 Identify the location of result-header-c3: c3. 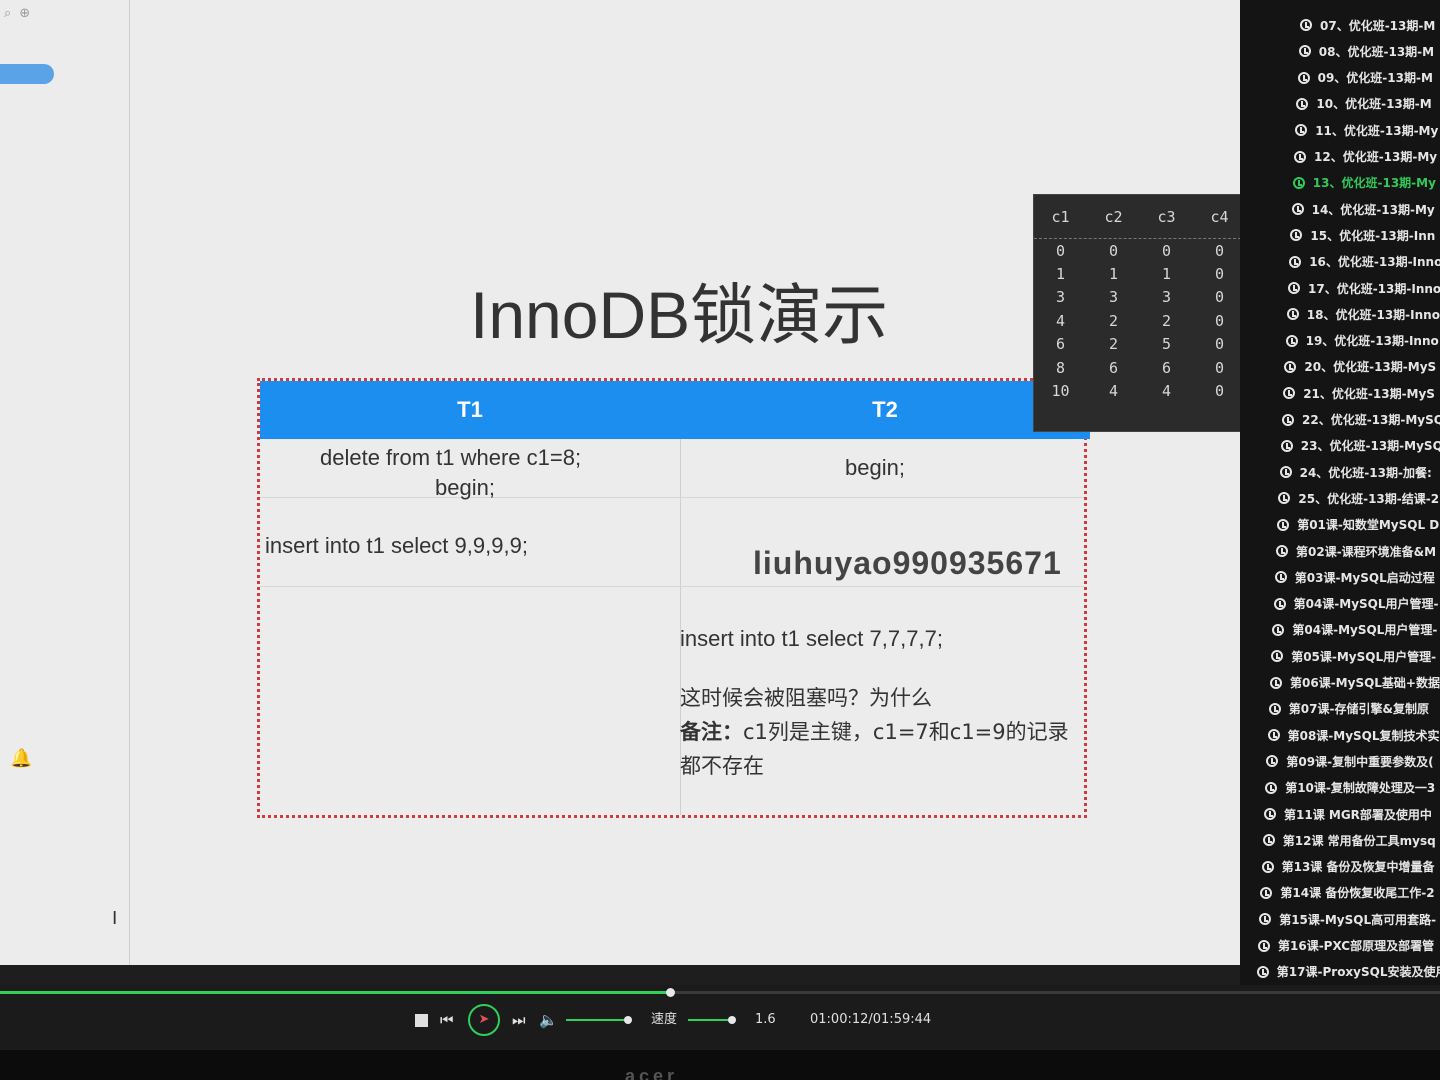
(1166, 216).